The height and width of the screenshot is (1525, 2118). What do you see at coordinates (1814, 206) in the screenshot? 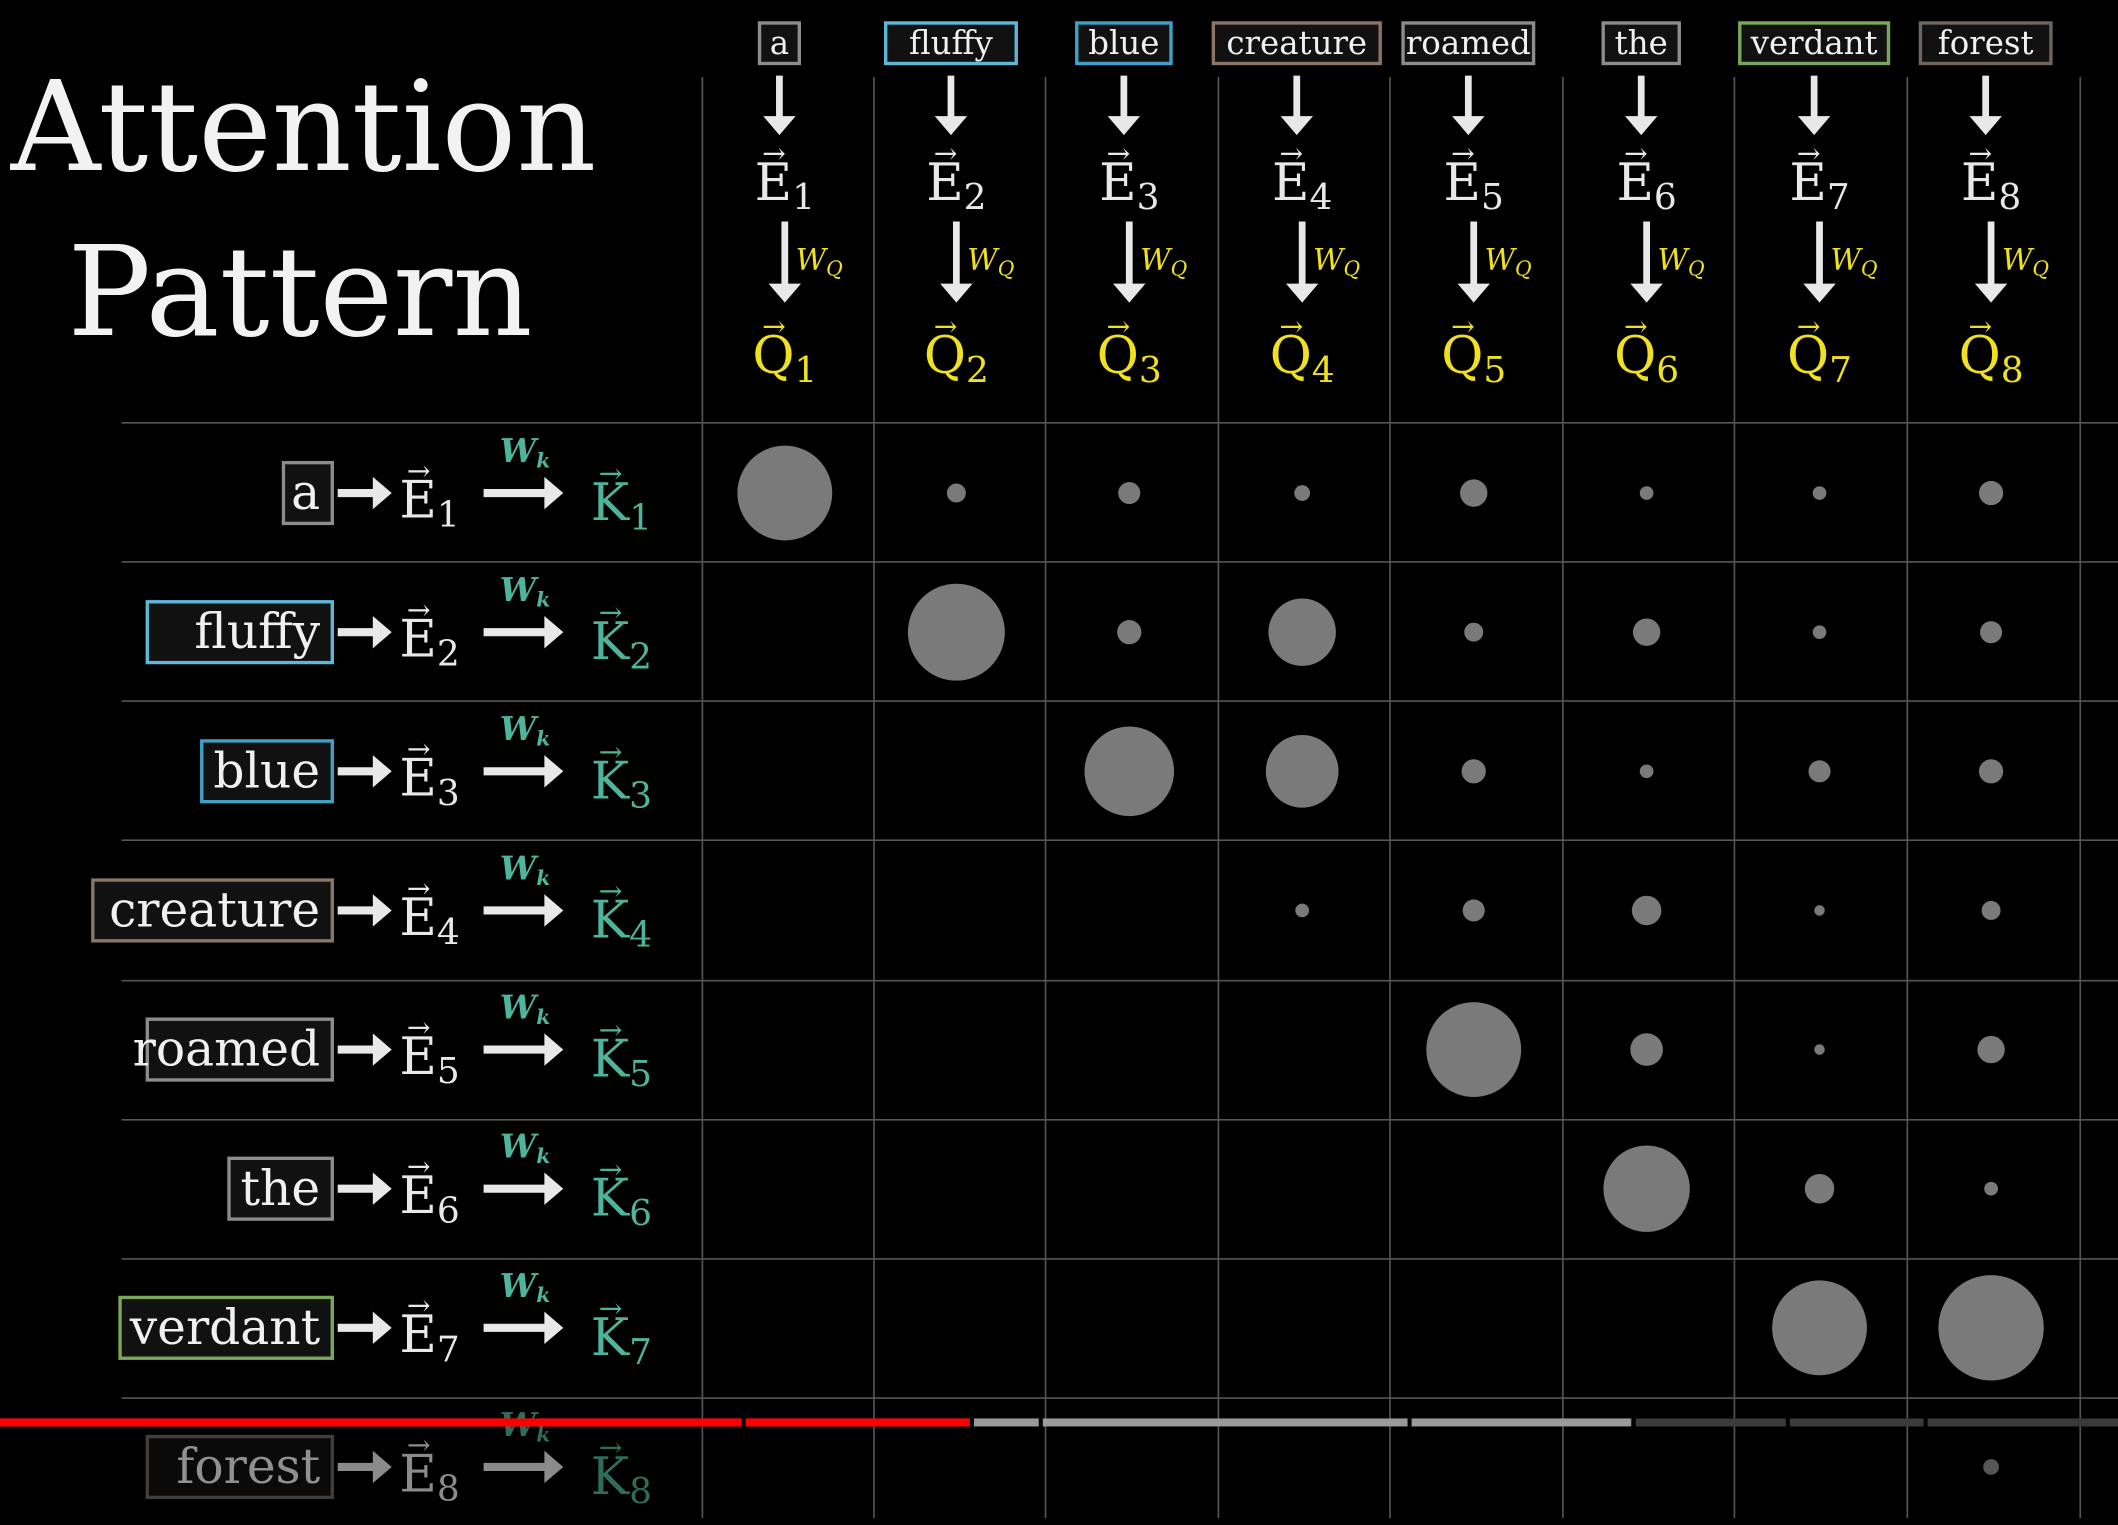
I see `query-column-7: verdantE7→WQQ7→` at bounding box center [1814, 206].